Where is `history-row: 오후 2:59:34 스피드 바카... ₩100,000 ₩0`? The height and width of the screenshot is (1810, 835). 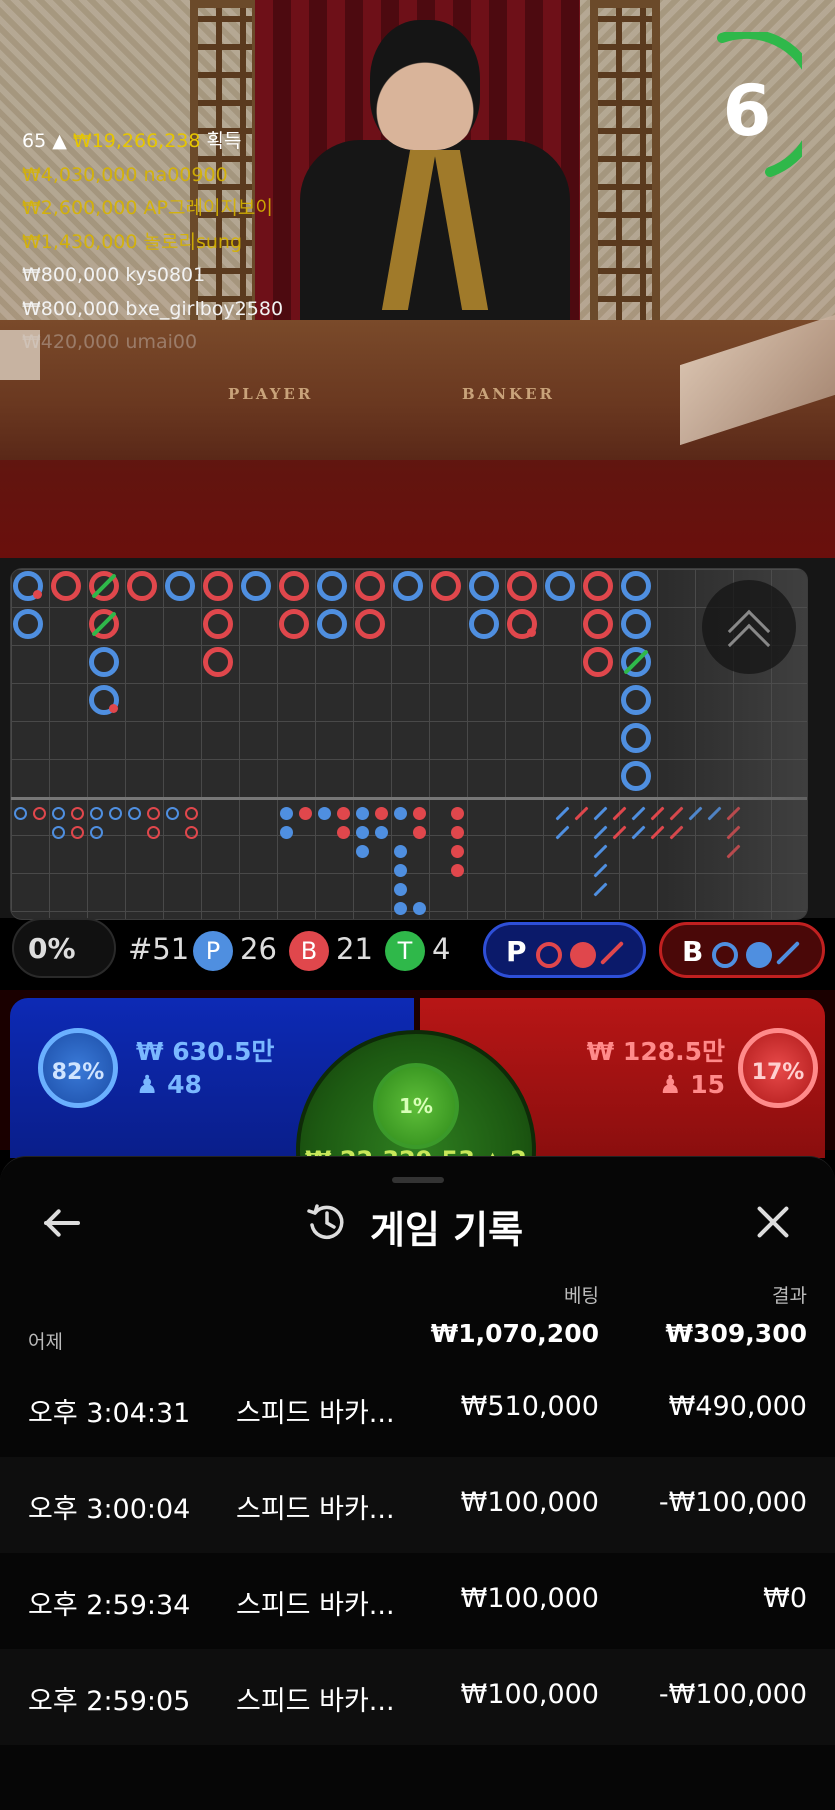
history-row: 오후 2:59:34 스피드 바카... ₩100,000 ₩0 is located at coordinates (417, 1601).